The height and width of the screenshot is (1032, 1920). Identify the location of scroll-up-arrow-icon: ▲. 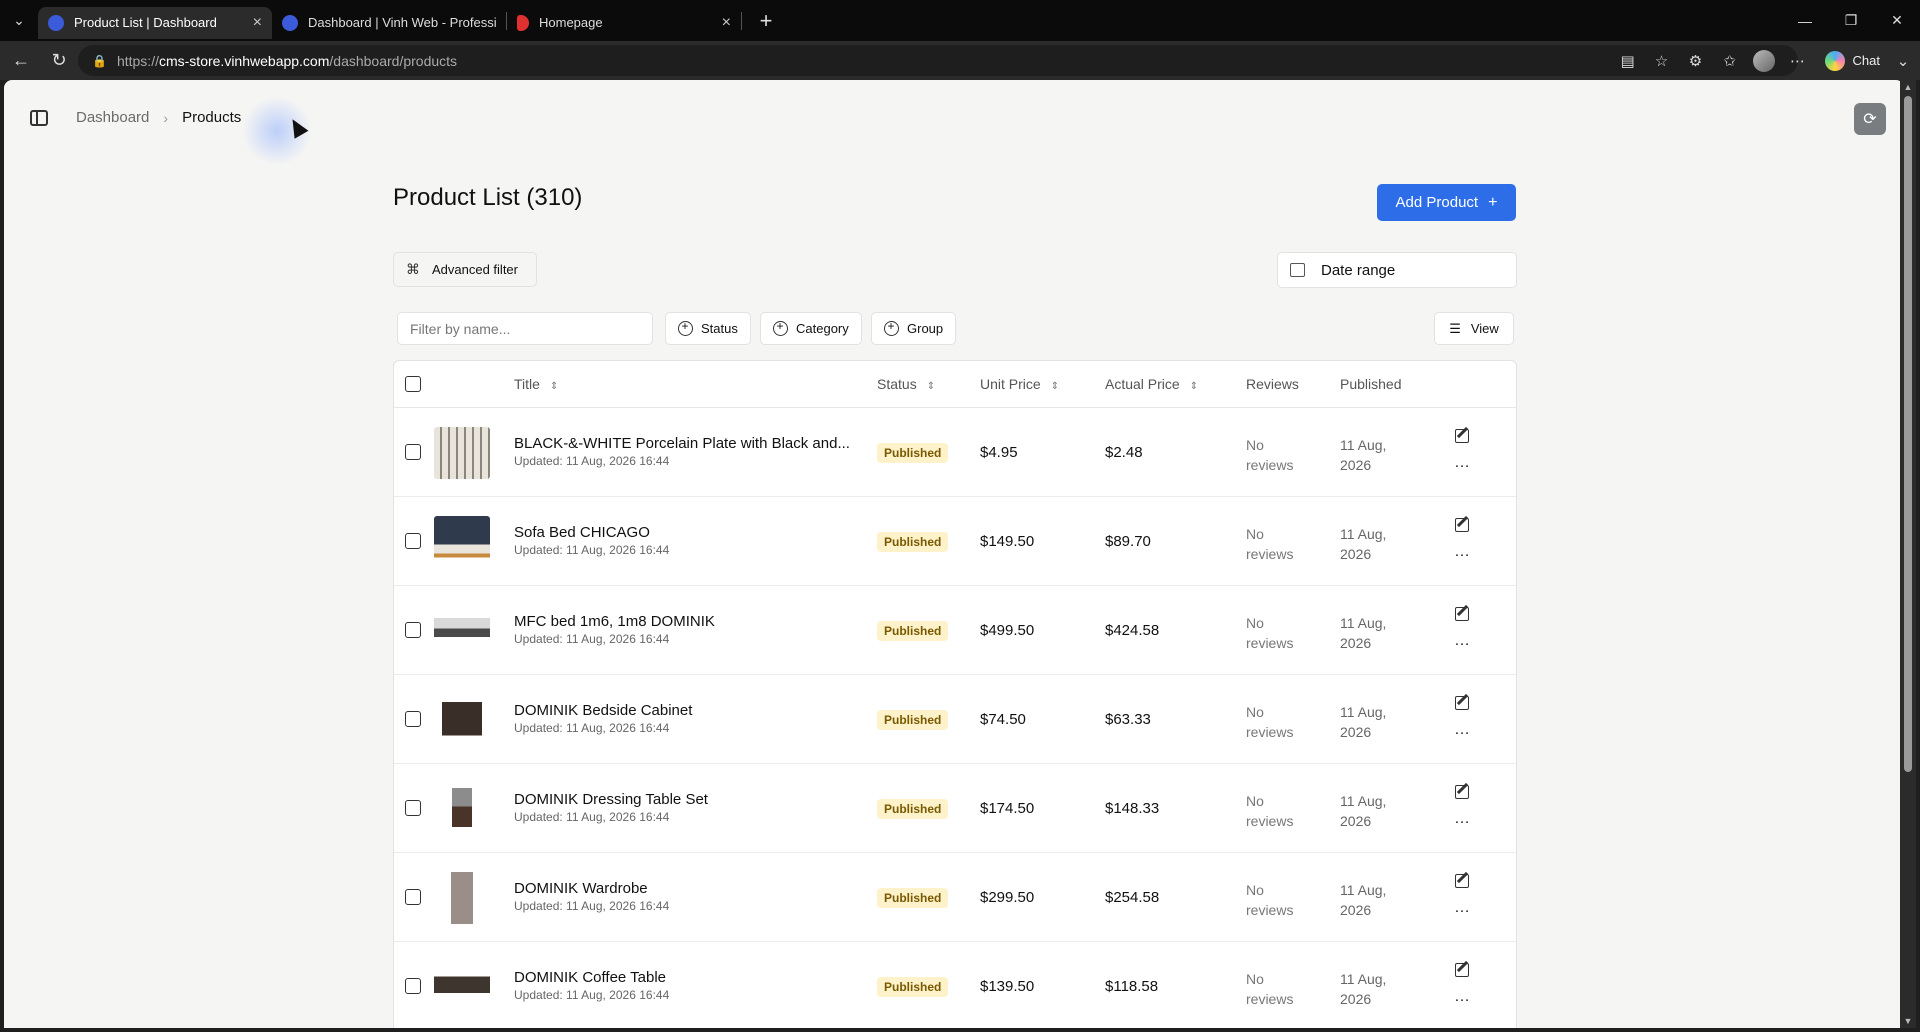
(1908, 87).